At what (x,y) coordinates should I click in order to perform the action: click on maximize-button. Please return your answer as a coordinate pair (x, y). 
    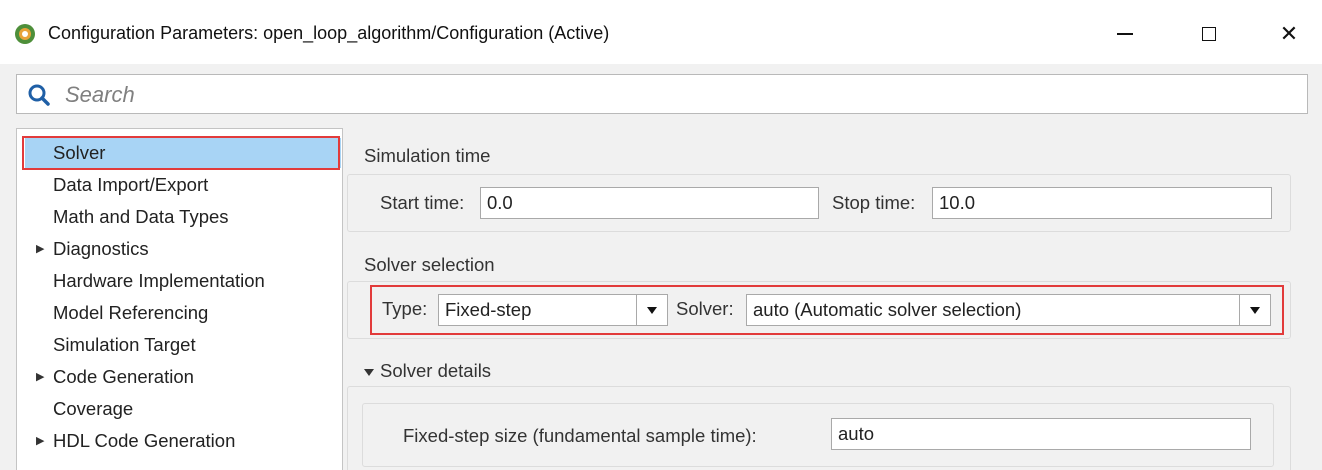
    Looking at the image, I should click on (1209, 34).